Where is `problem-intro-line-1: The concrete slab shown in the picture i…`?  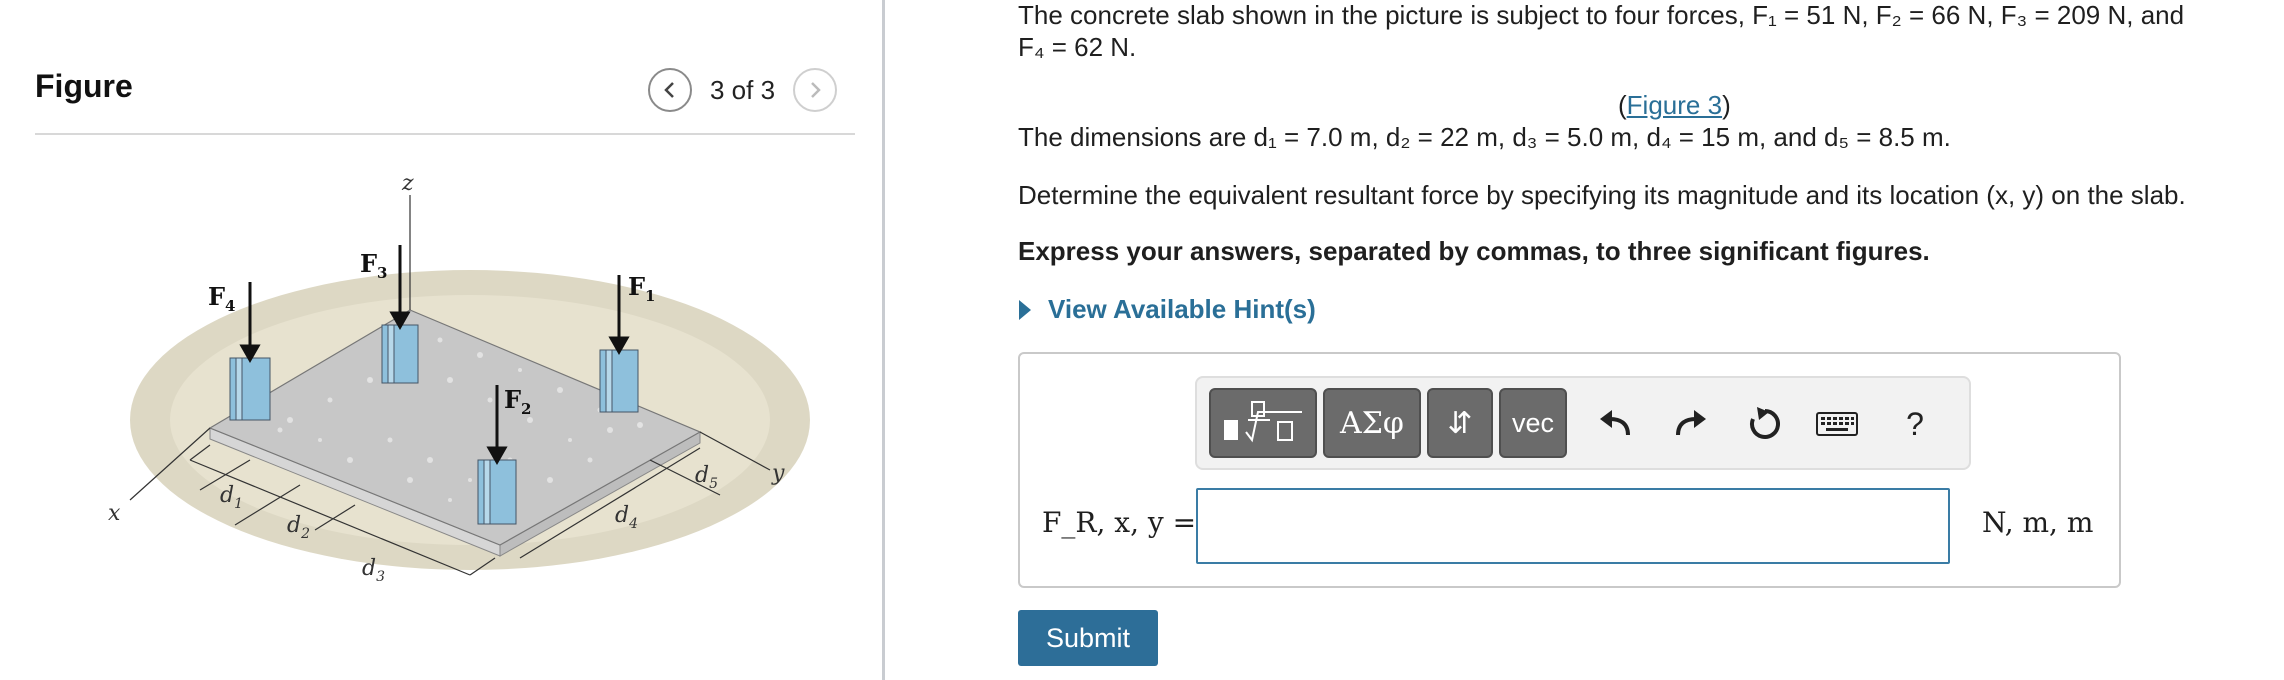
problem-intro-line-1: The concrete slab shown in the picture i… is located at coordinates (1601, 15).